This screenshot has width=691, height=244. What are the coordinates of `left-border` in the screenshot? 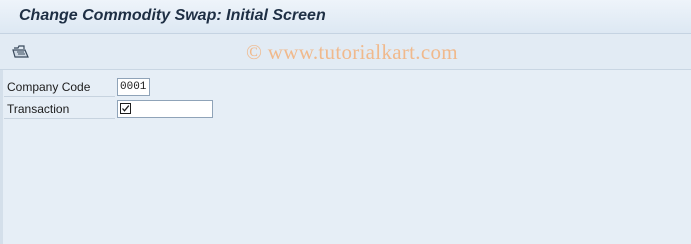 It's located at (1, 157).